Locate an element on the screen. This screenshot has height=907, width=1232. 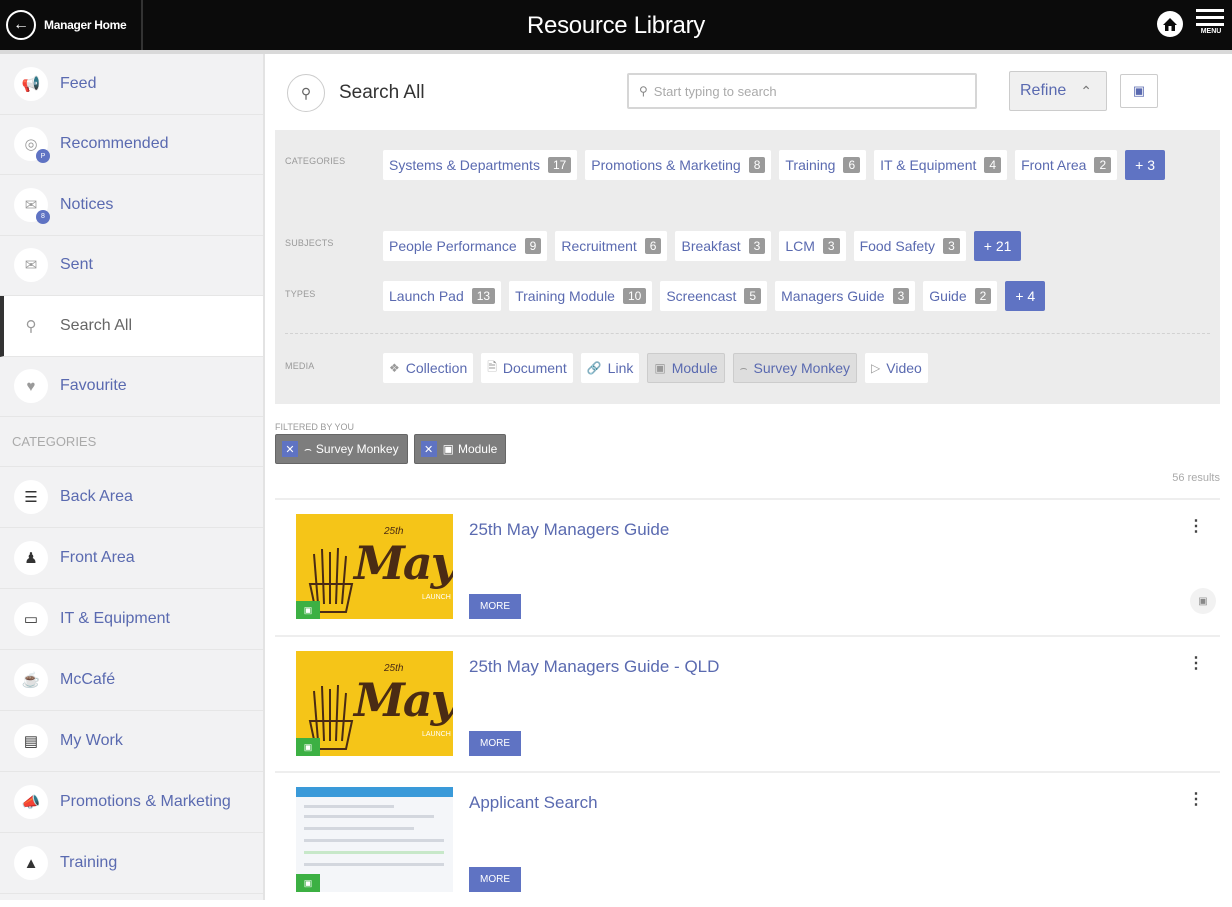
result-title: 25th May Managers Guide - QLD is located at coordinates (594, 667).